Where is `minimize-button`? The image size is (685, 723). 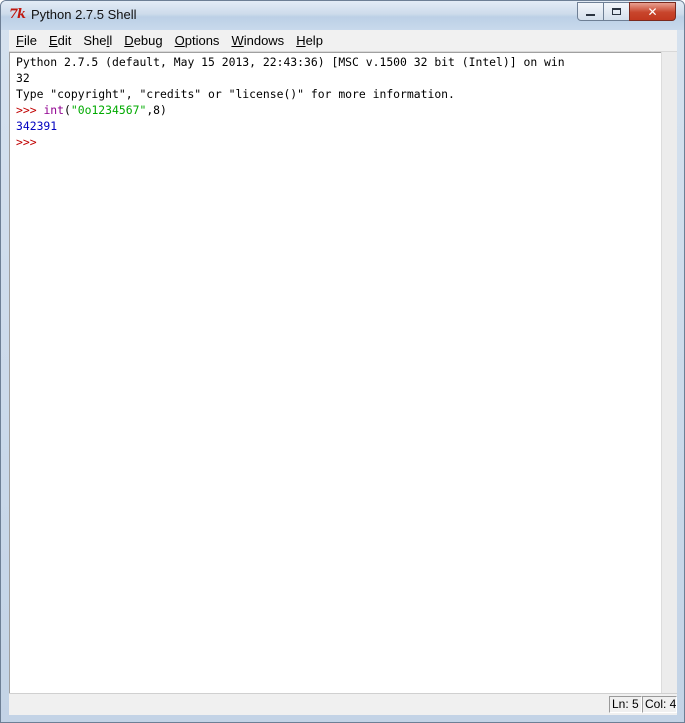 minimize-button is located at coordinates (590, 11).